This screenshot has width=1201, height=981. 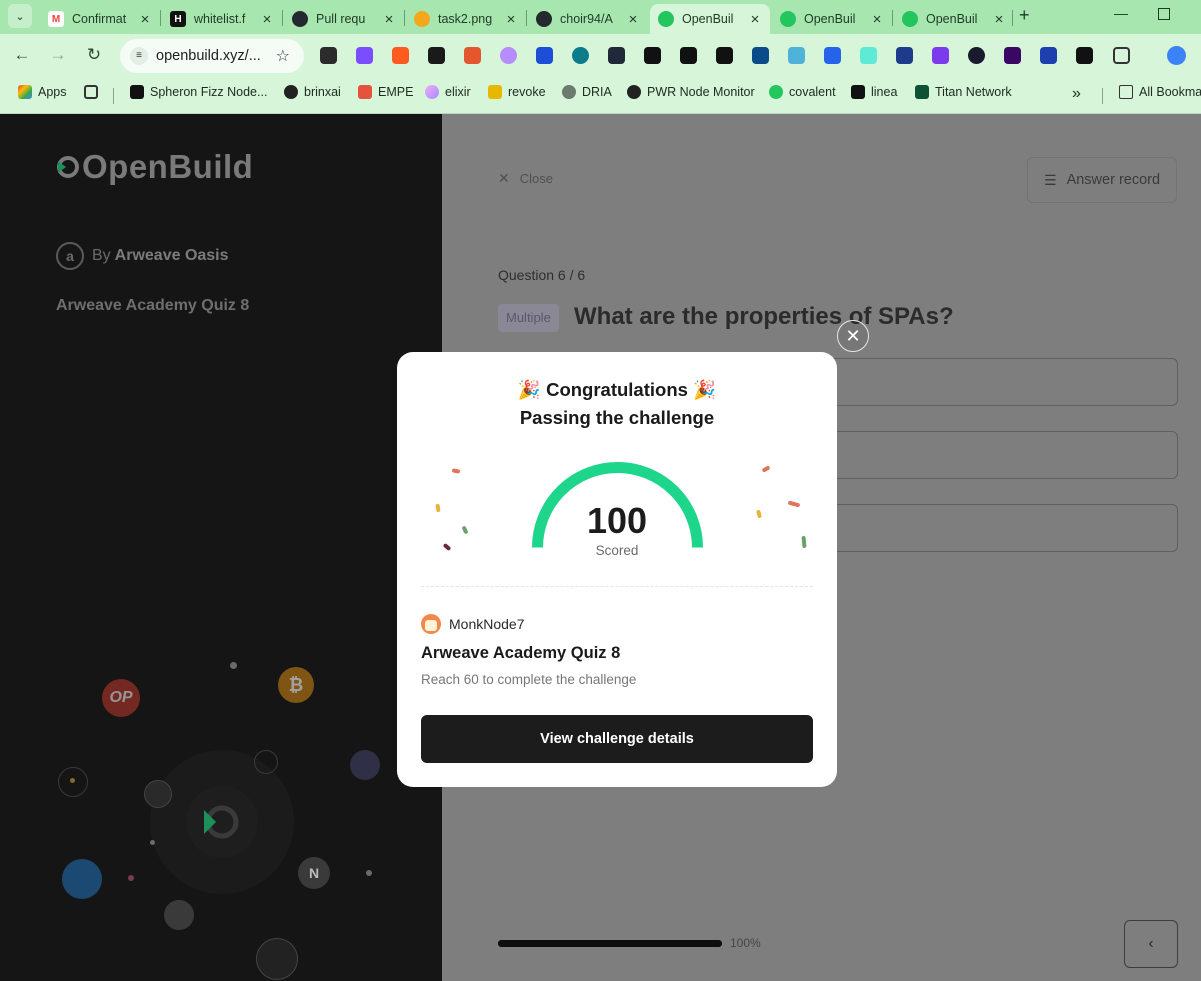 What do you see at coordinates (1024, 15) in the screenshot?
I see `new-tab-button: +` at bounding box center [1024, 15].